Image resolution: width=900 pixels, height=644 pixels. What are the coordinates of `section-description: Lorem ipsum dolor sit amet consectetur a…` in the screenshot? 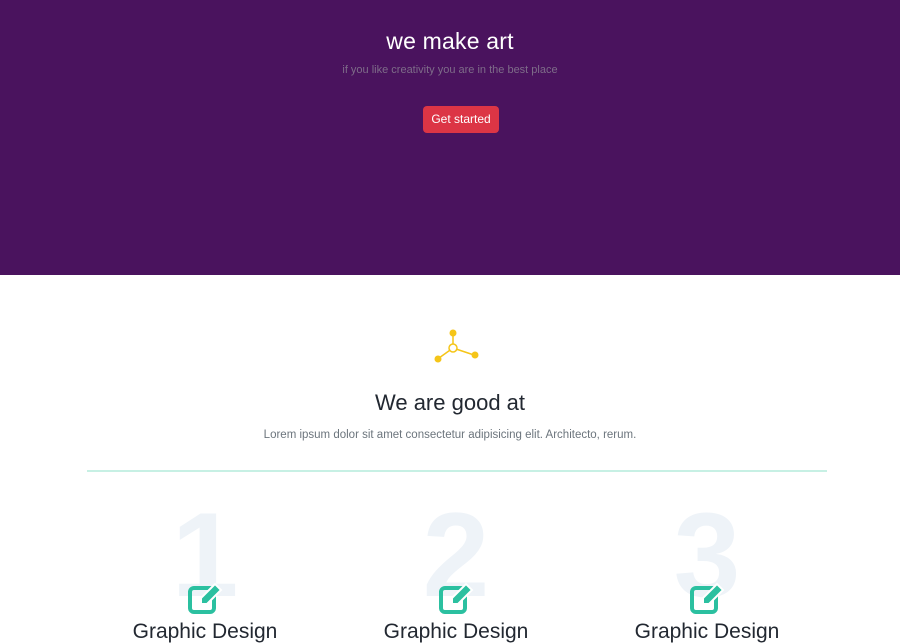 It's located at (450, 435).